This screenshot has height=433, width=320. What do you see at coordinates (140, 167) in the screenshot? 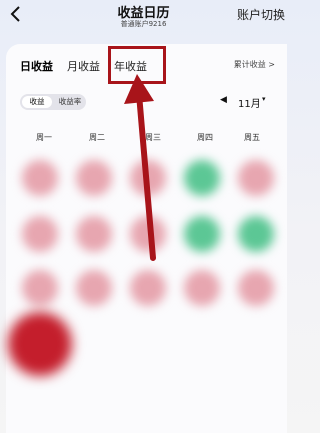
I see `red-pointer-arrow` at bounding box center [140, 167].